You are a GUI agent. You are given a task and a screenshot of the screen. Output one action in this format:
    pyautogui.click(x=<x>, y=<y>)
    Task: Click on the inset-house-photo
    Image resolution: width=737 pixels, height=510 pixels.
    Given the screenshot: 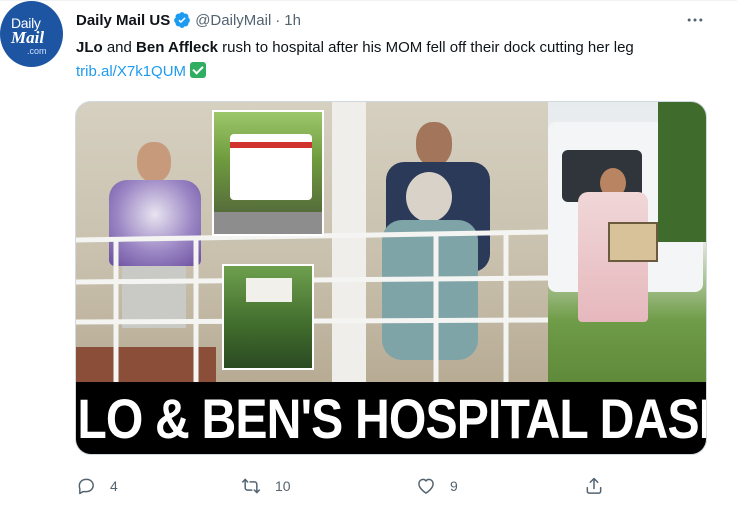 What is the action you would take?
    pyautogui.click(x=268, y=317)
    